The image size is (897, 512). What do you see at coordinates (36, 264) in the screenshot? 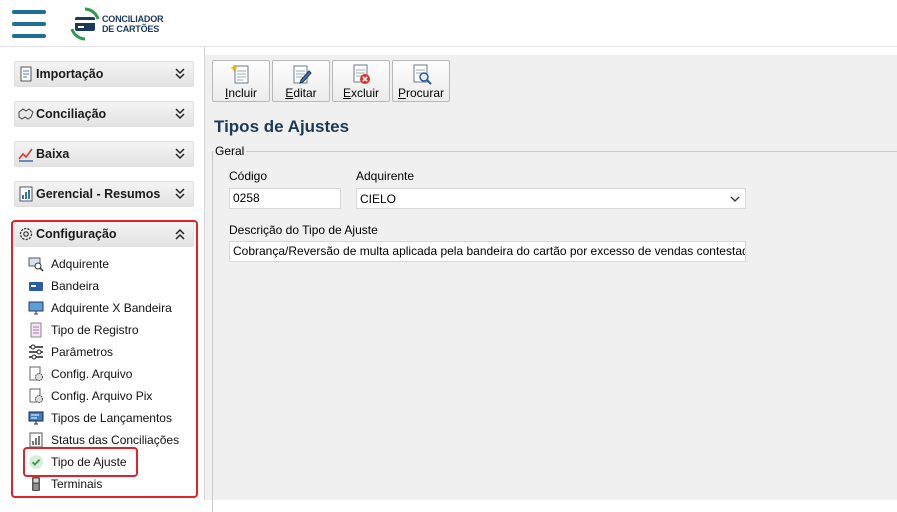
I see `search-card-icon` at bounding box center [36, 264].